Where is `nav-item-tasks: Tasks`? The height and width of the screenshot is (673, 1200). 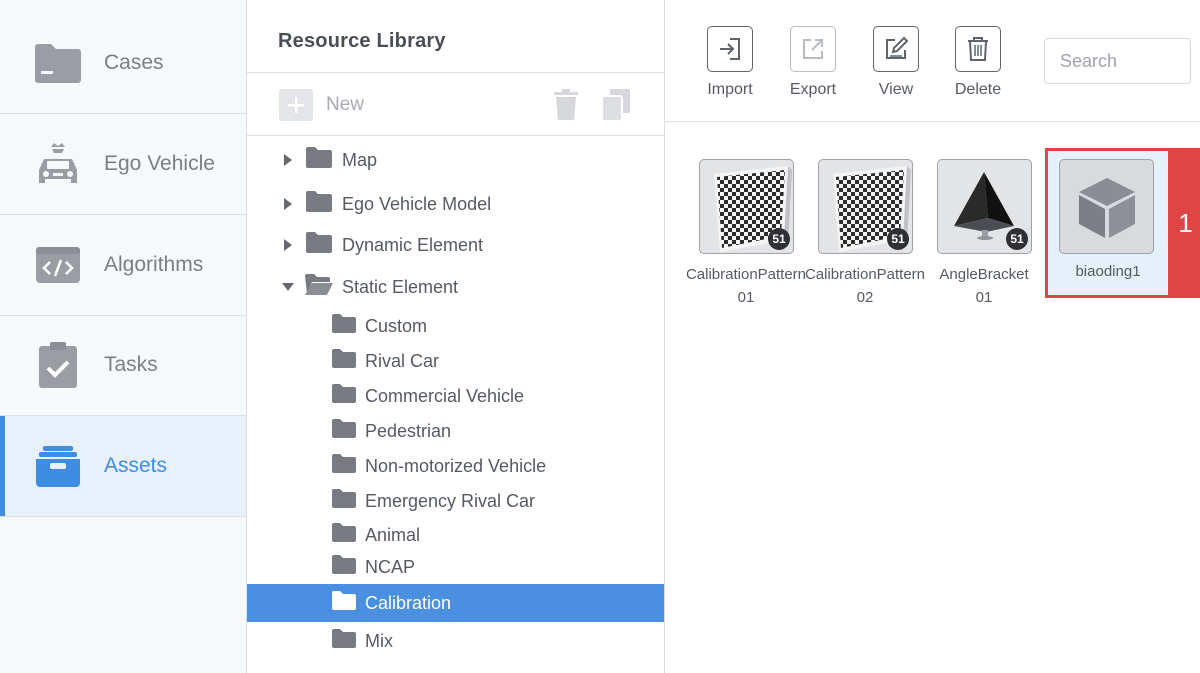
nav-item-tasks: Tasks is located at coordinates (123, 365).